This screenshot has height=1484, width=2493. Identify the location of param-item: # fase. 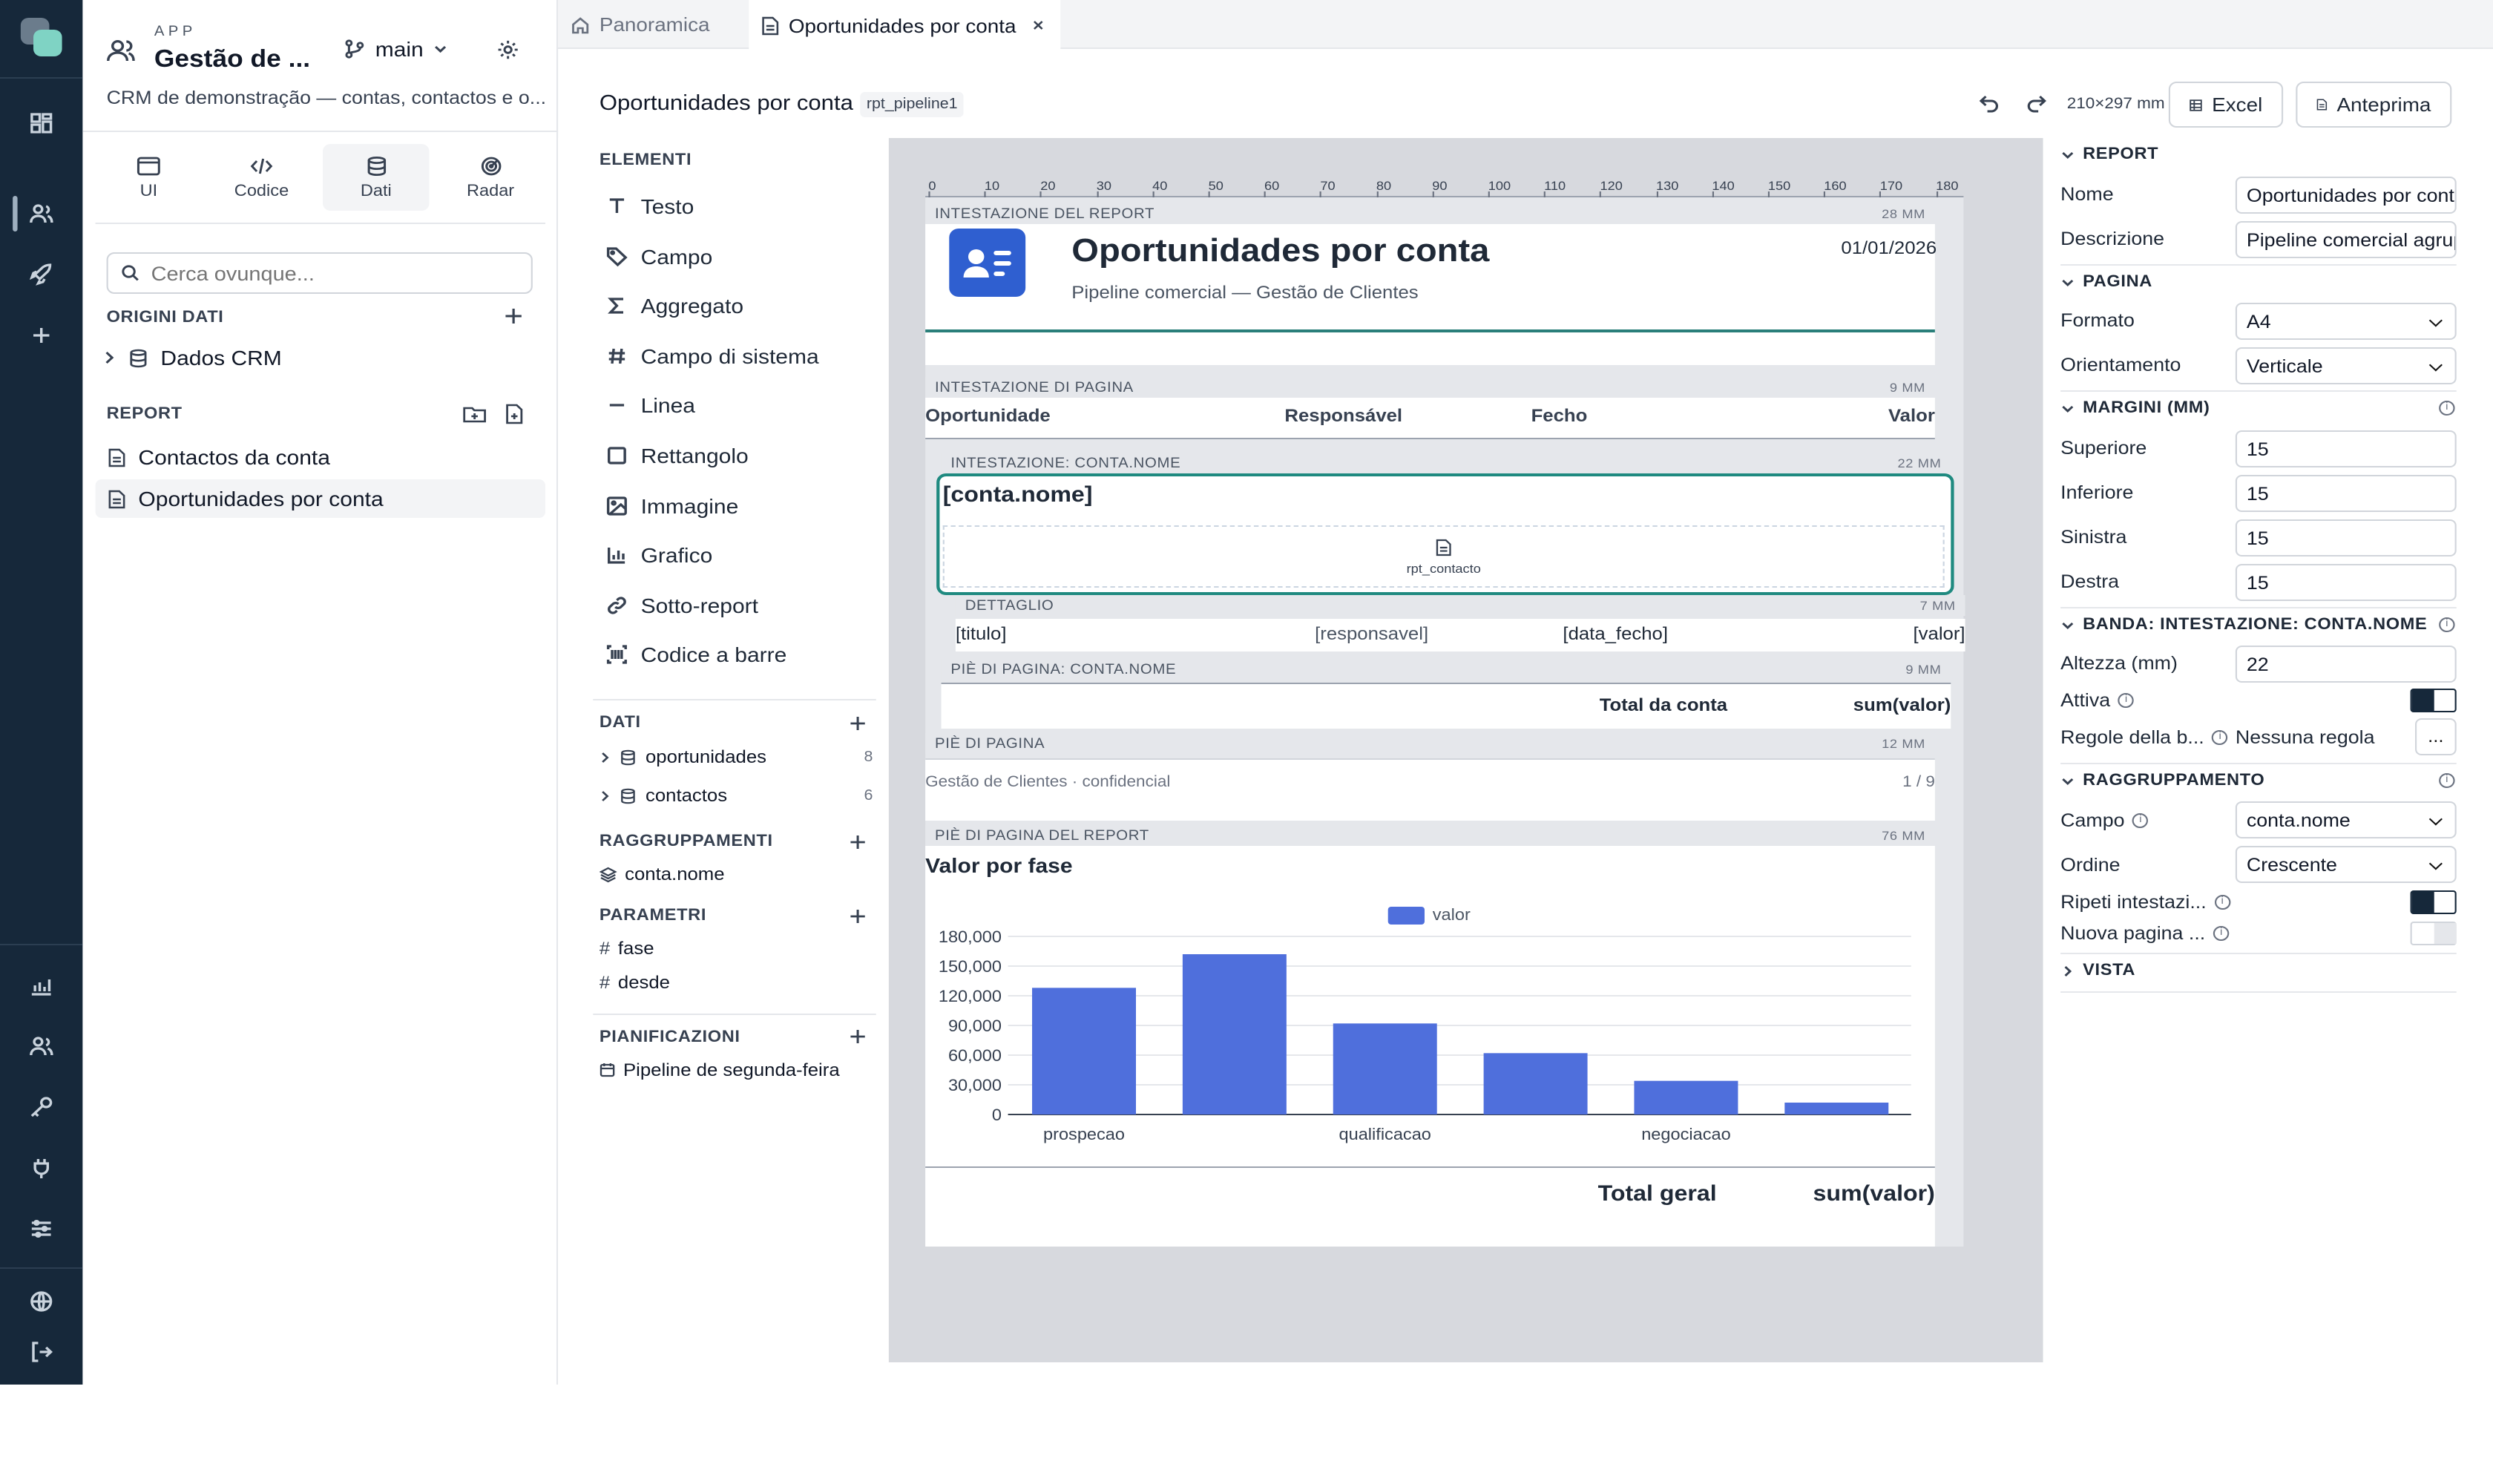
(627, 948).